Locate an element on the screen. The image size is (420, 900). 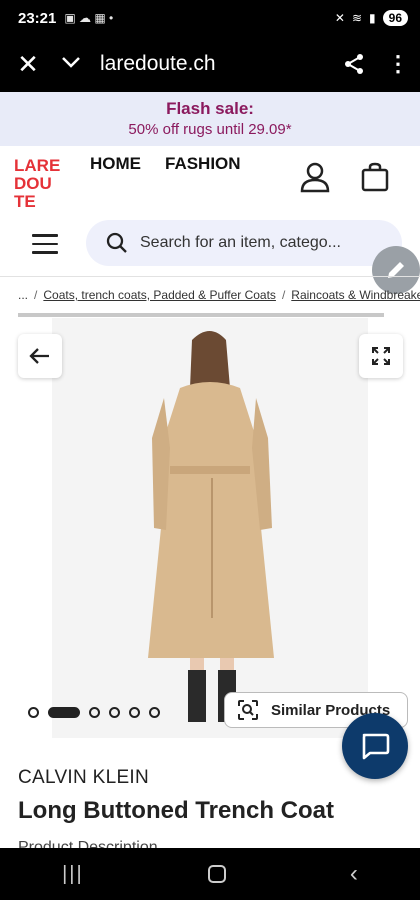
share-icon is located at coordinates (354, 64).